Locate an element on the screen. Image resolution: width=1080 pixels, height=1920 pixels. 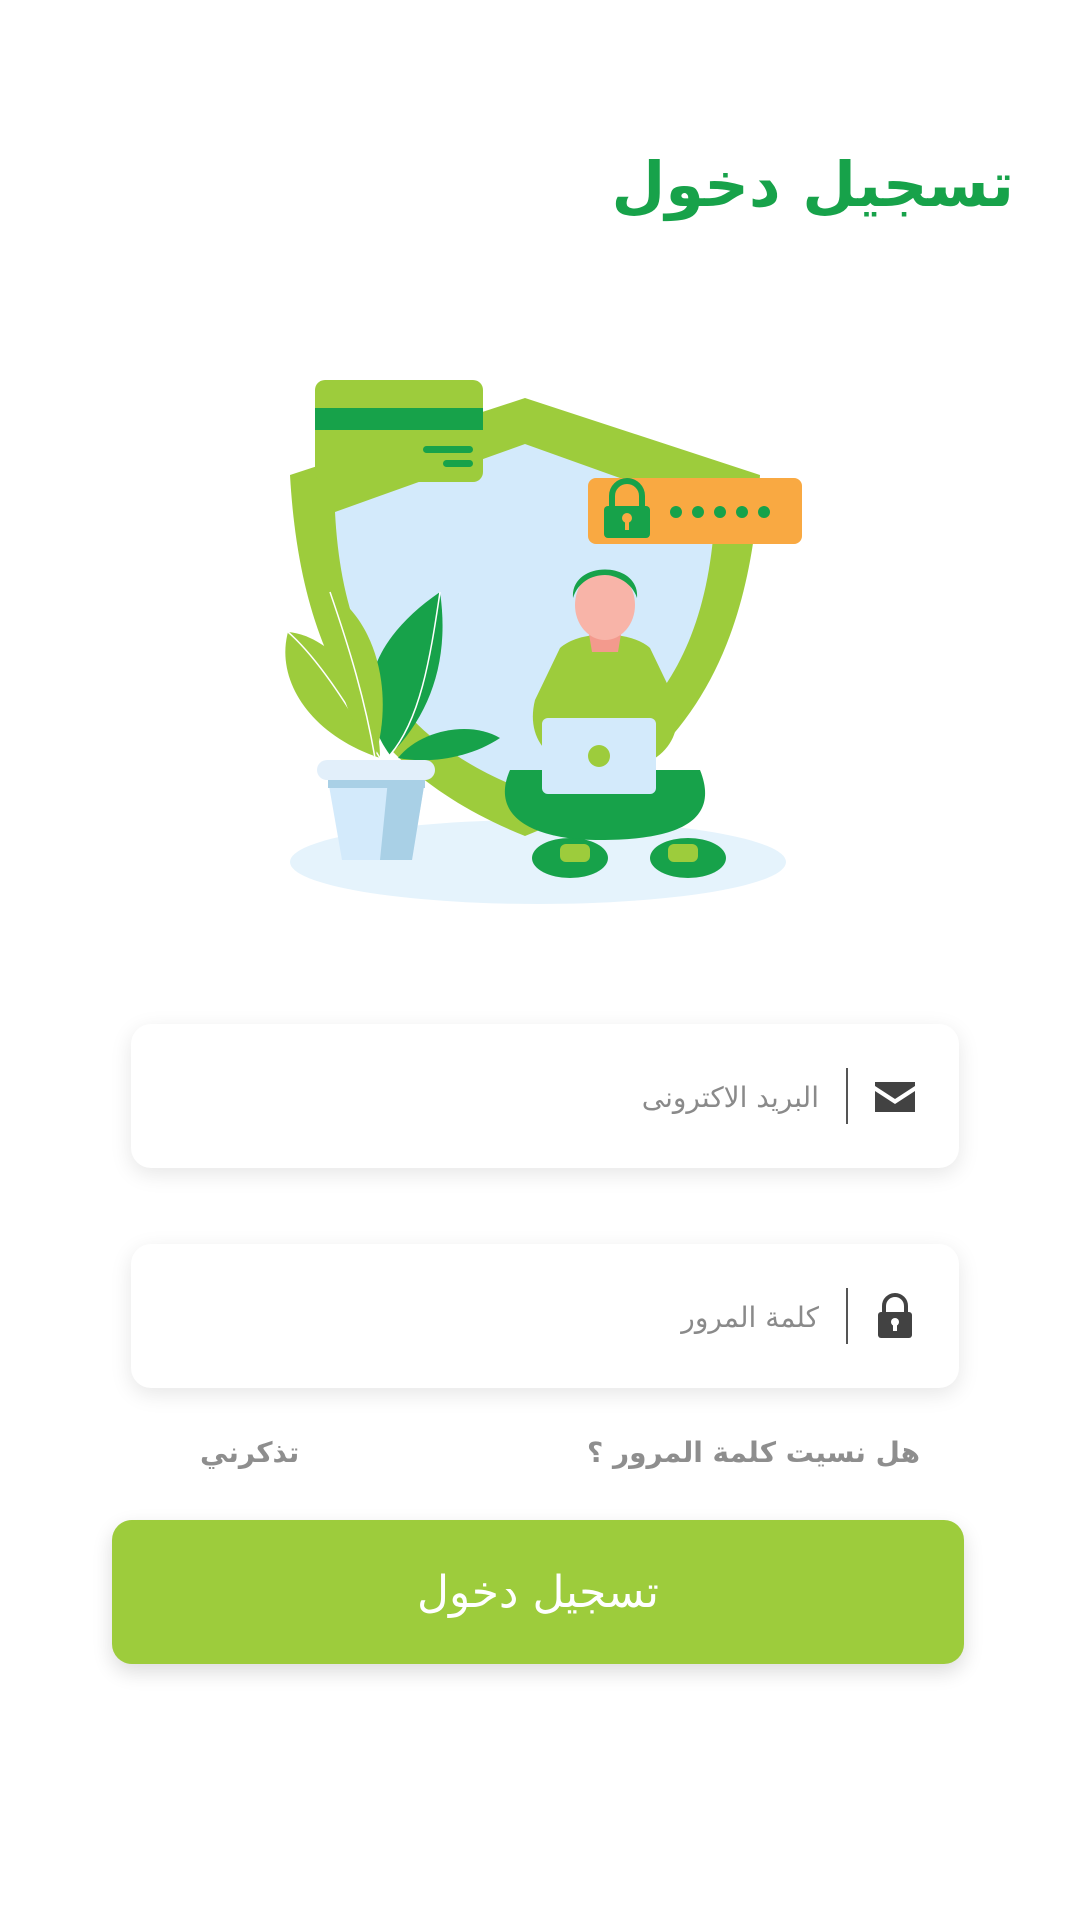
password-field is located at coordinates (545, 1317).